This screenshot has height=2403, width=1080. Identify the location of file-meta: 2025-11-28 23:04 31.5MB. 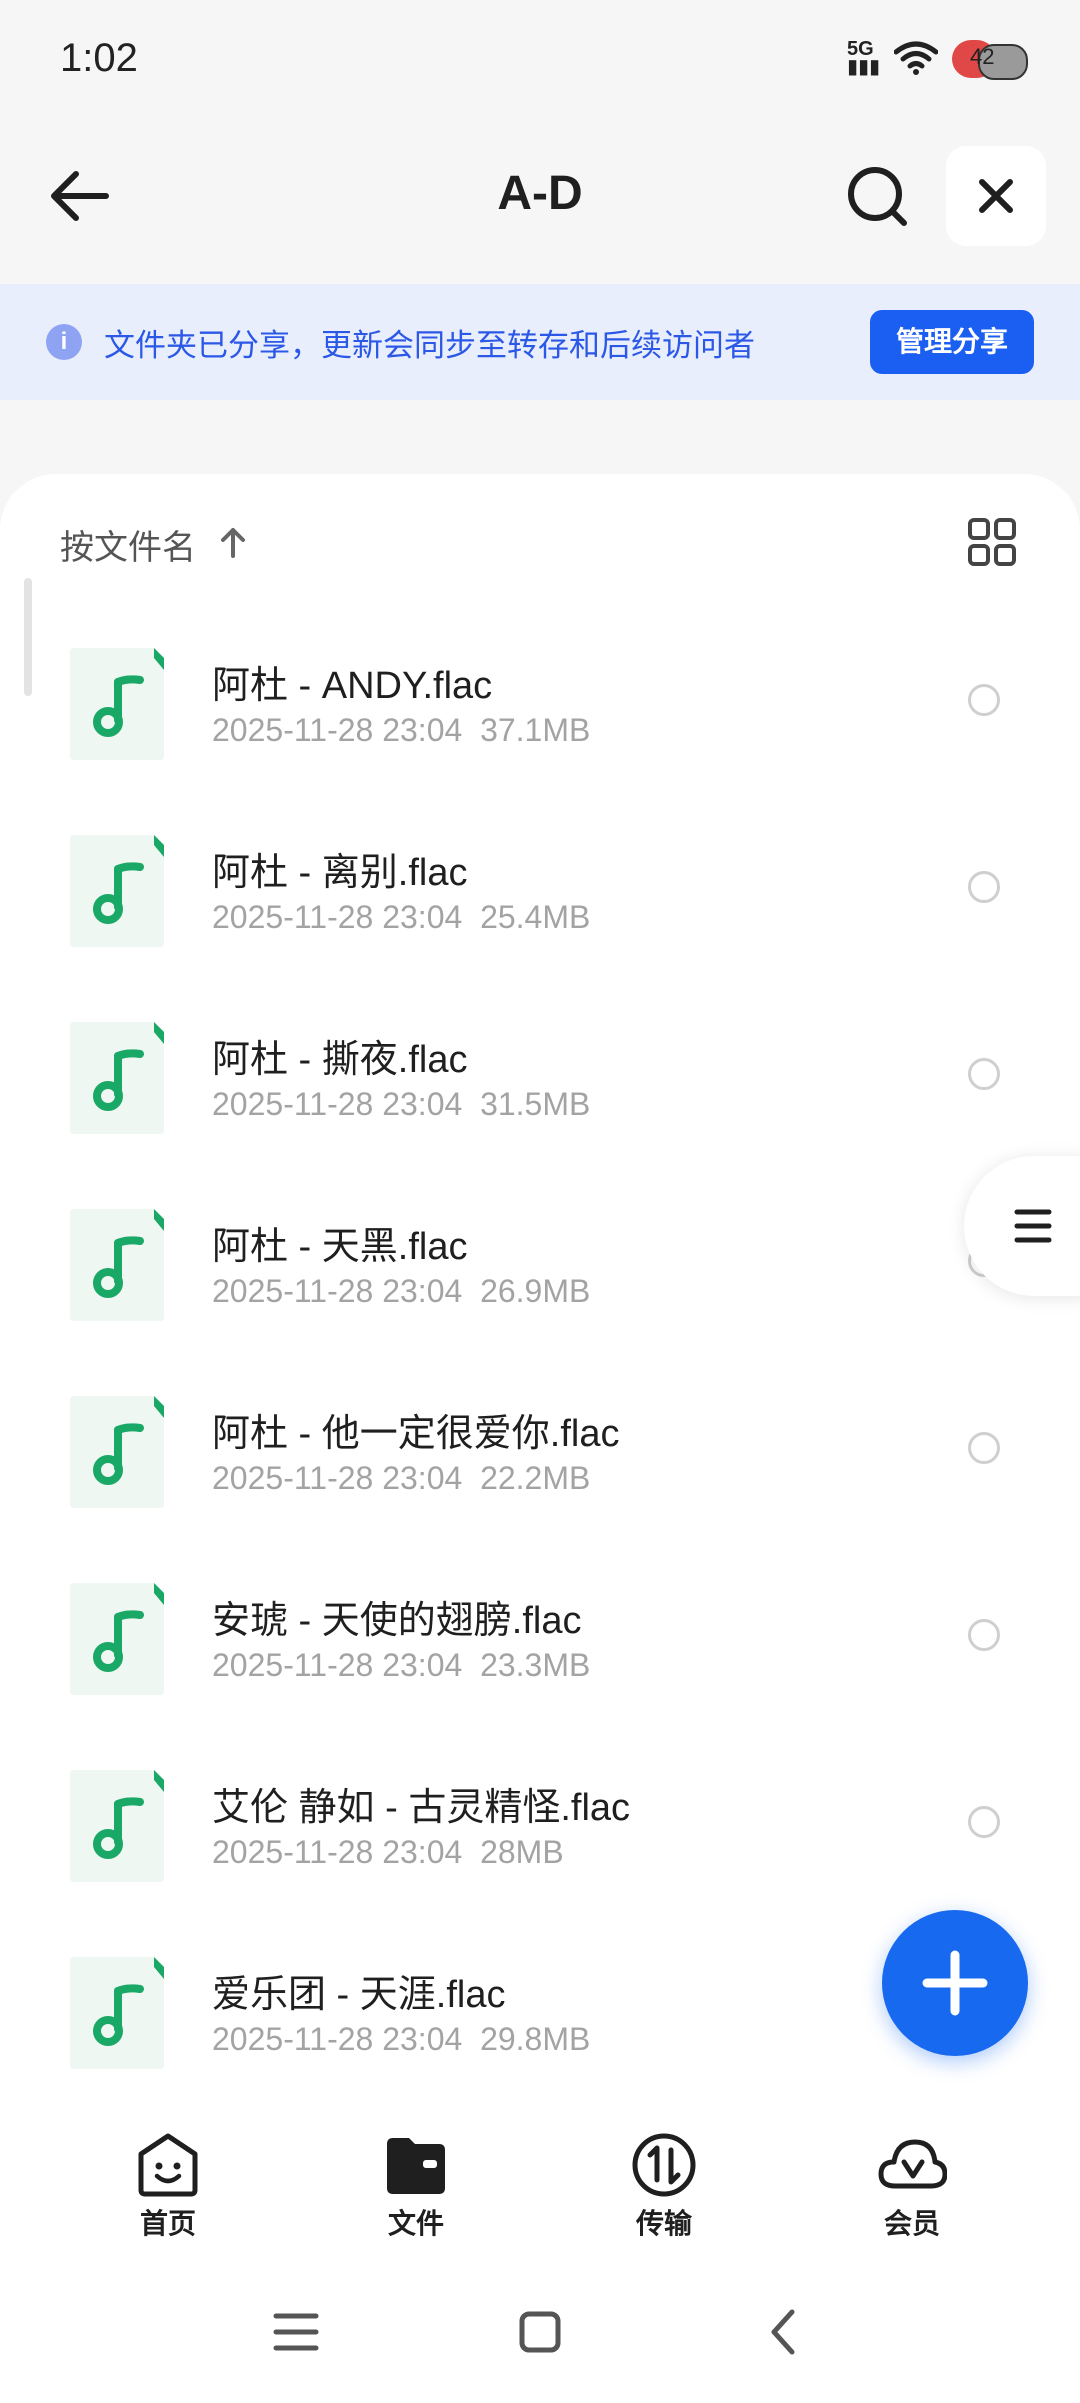
(401, 1104).